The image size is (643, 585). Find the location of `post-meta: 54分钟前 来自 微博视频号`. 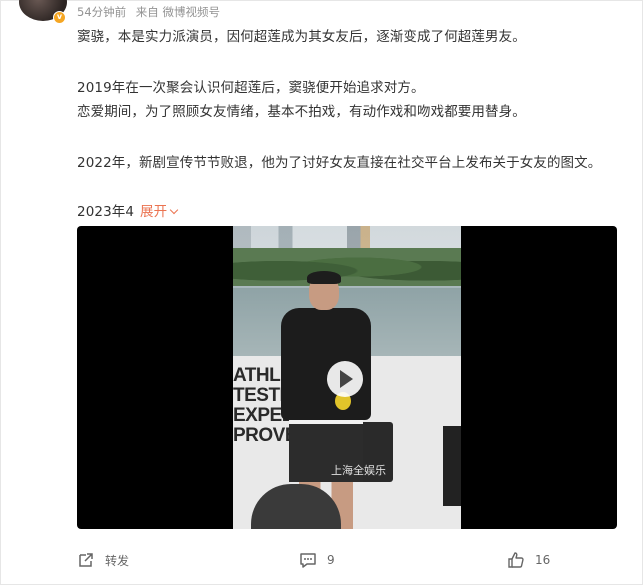

post-meta: 54分钟前 来自 微博视频号 is located at coordinates (151, 12).